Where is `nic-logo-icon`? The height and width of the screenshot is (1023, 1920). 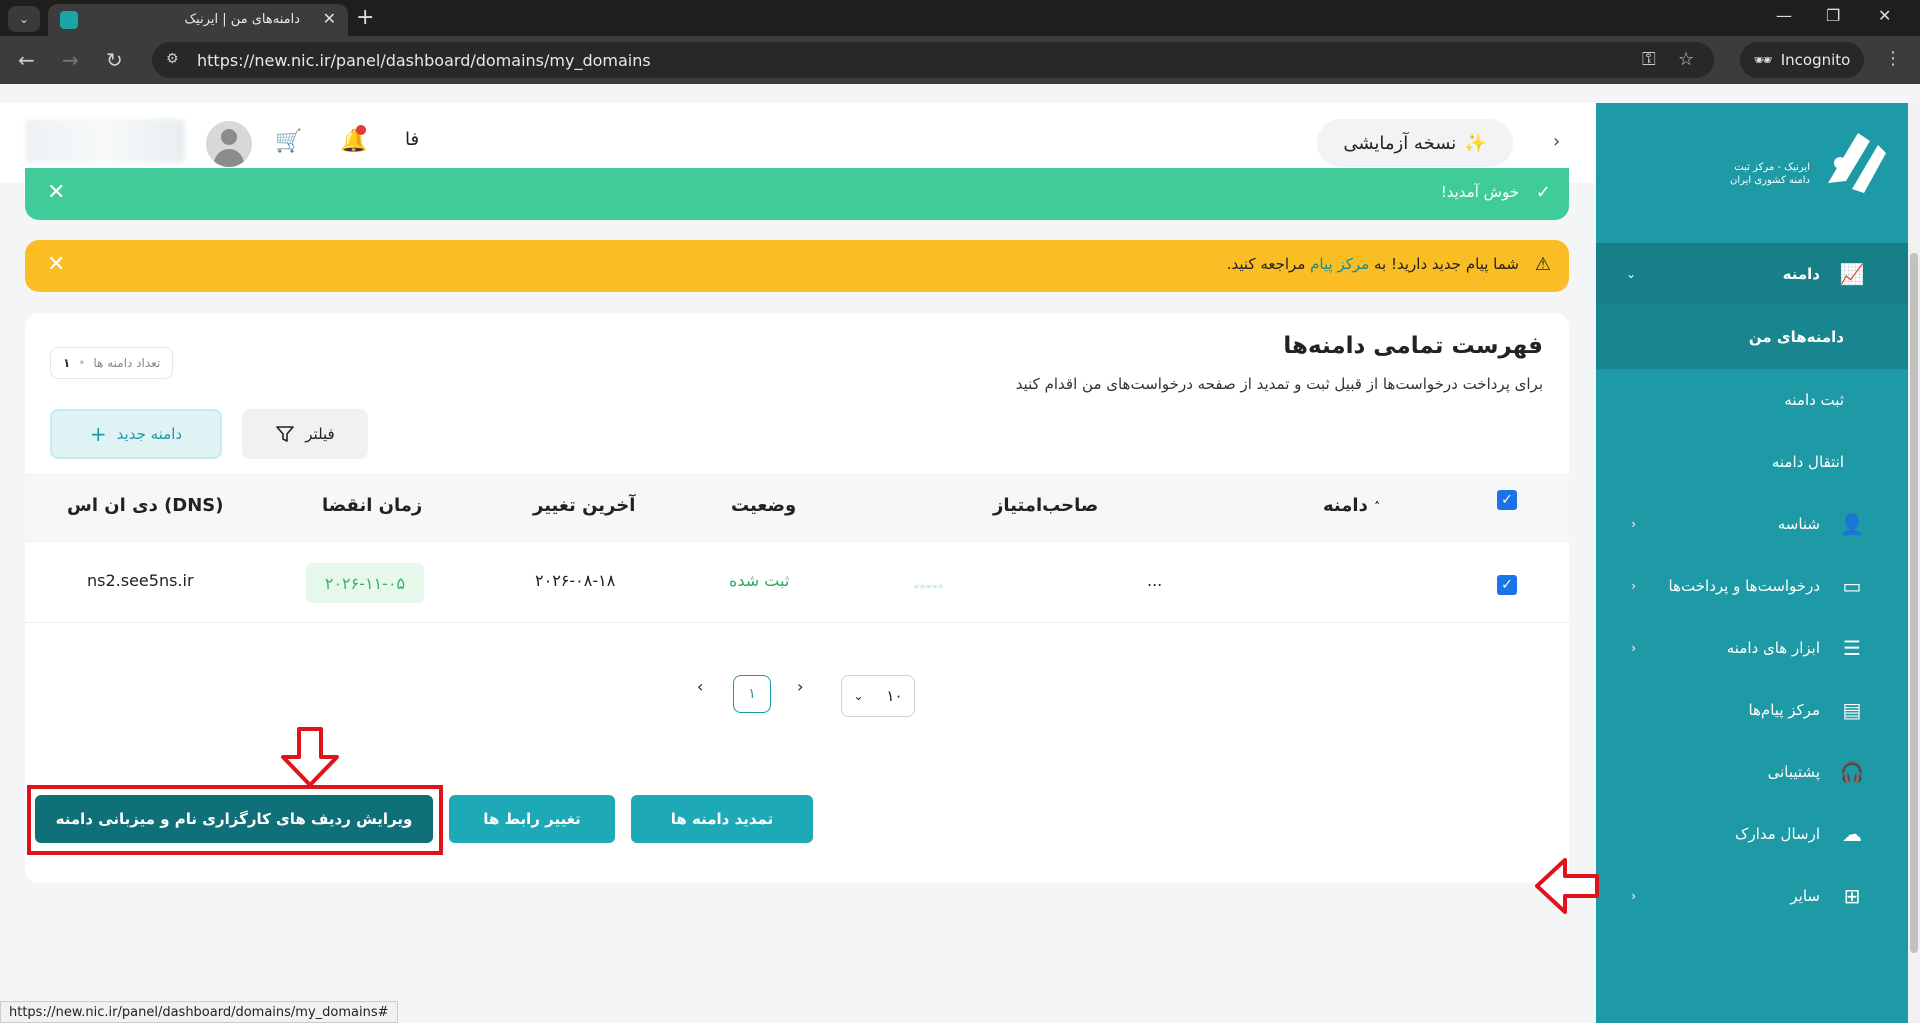
nic-logo-icon is located at coordinates (1857, 163).